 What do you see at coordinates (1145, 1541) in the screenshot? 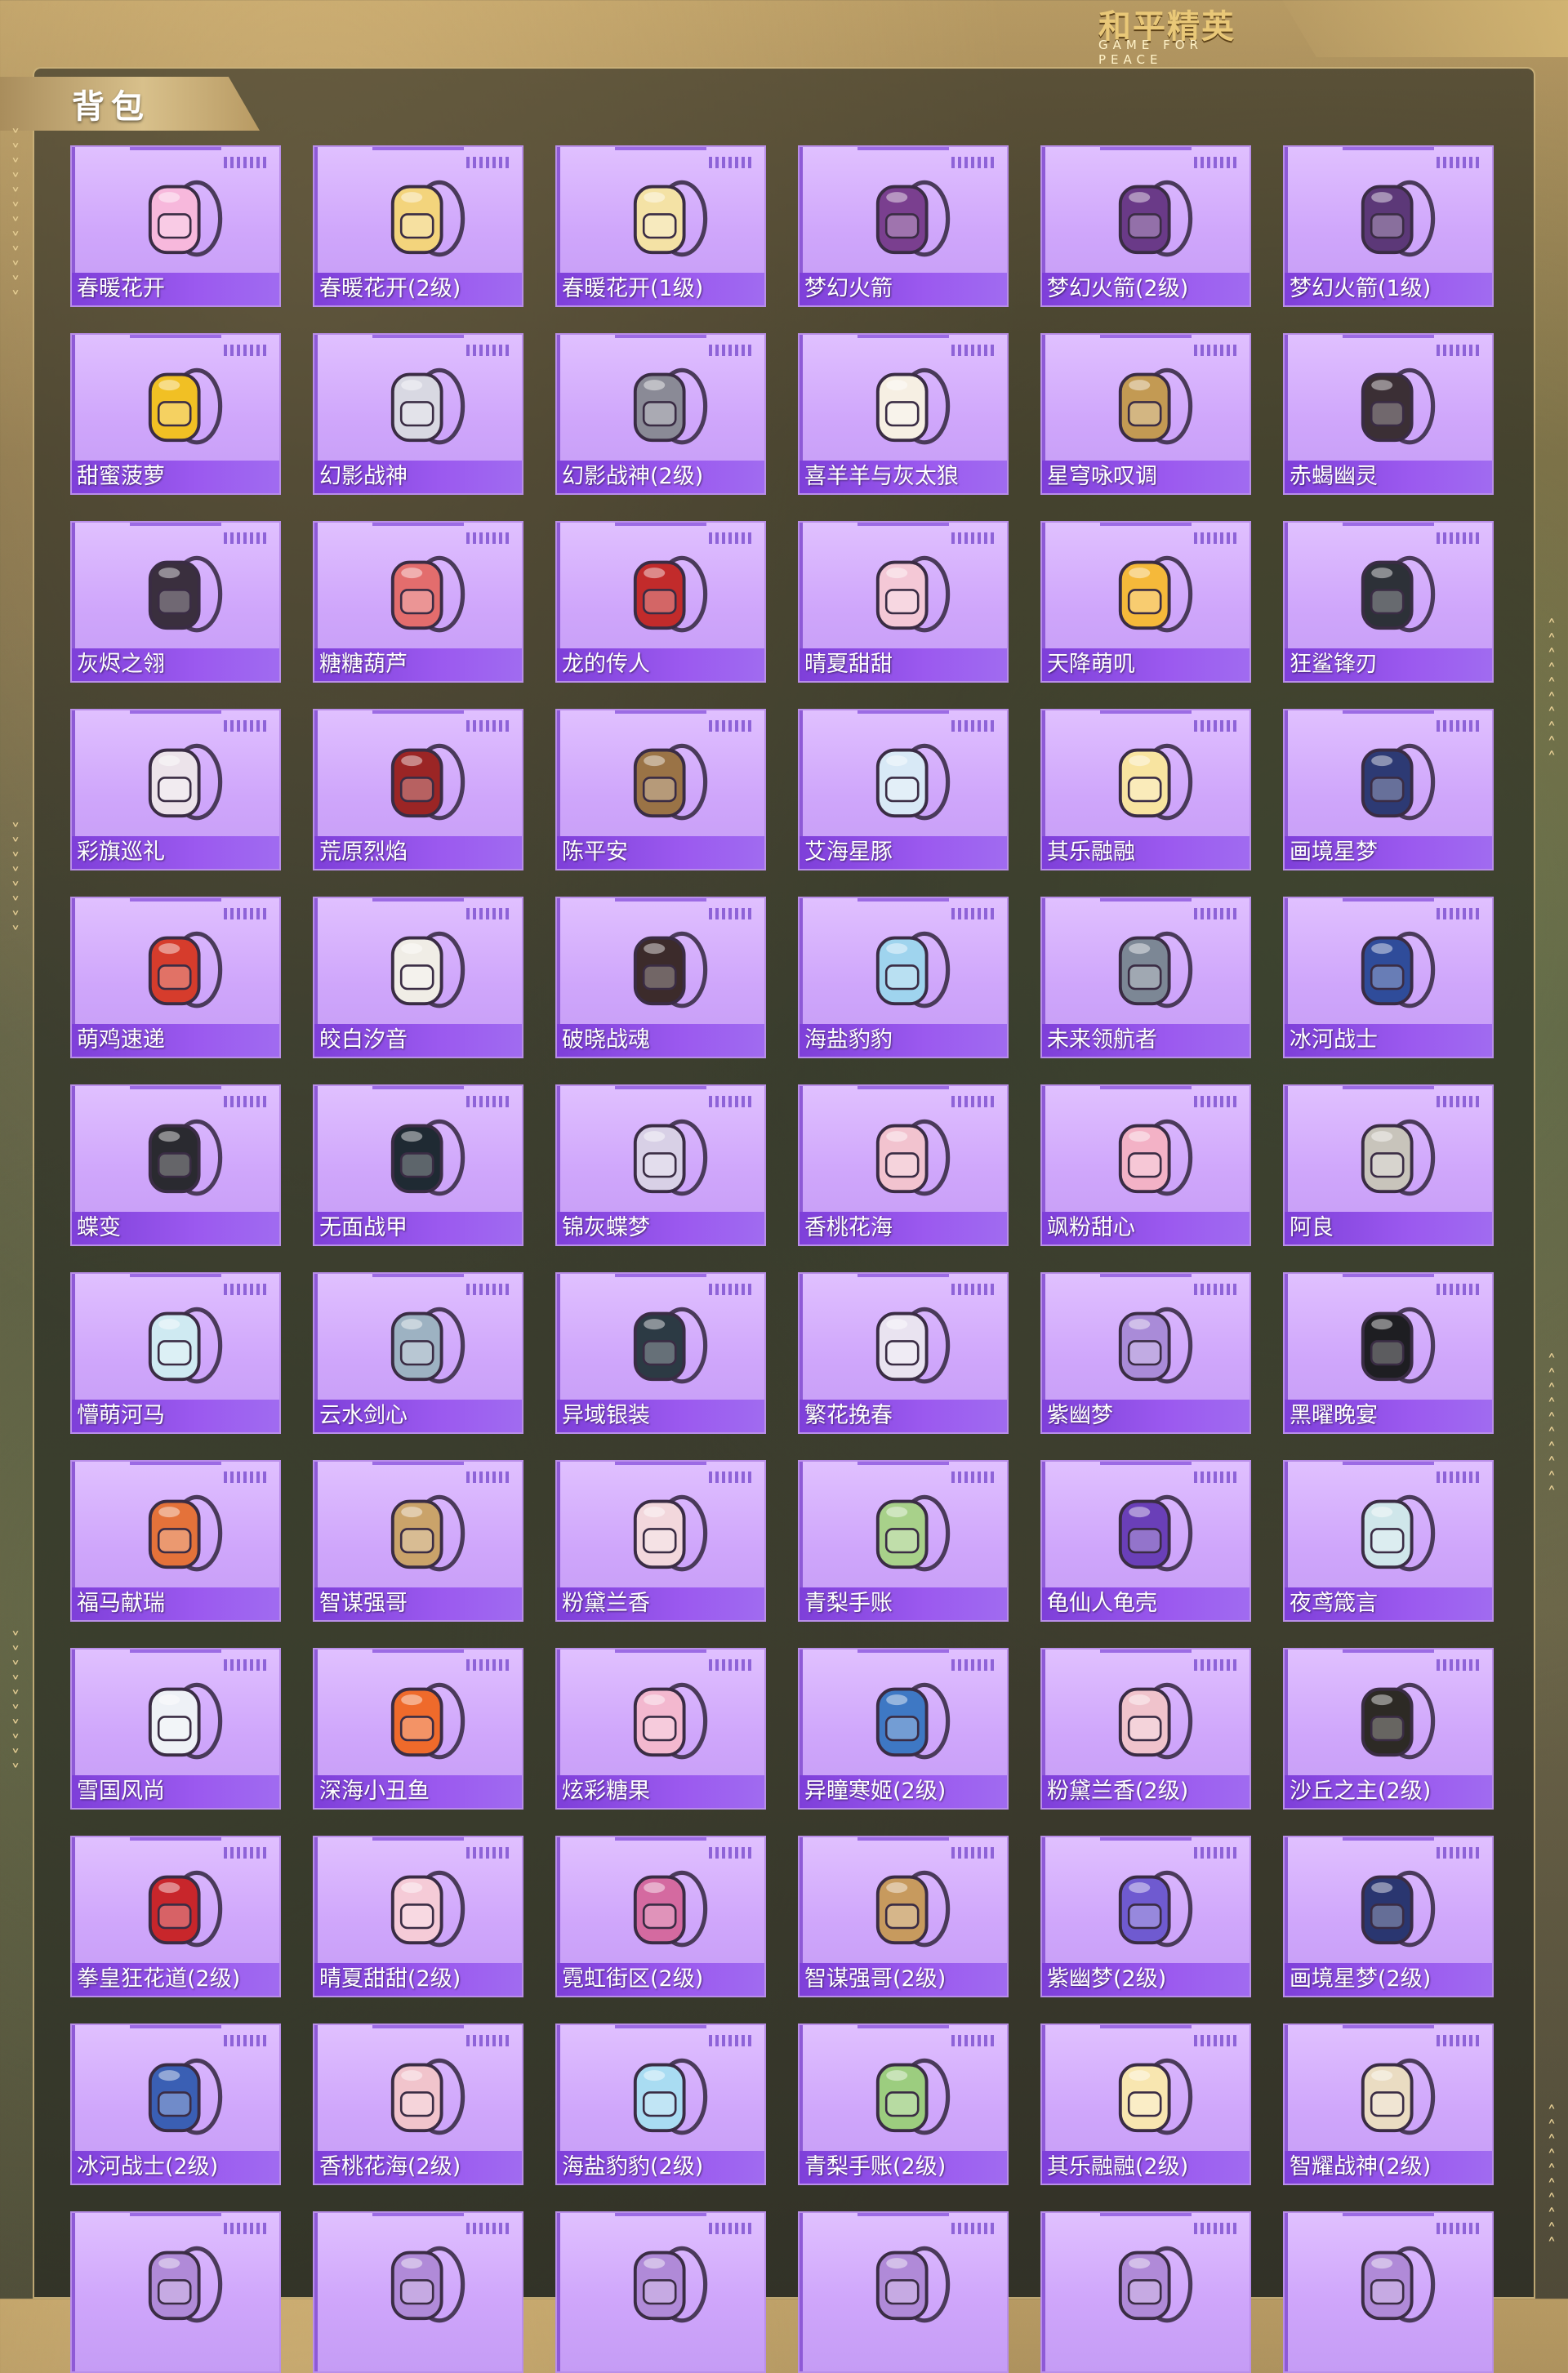
I see `backpack-card: 龟仙人龟壳` at bounding box center [1145, 1541].